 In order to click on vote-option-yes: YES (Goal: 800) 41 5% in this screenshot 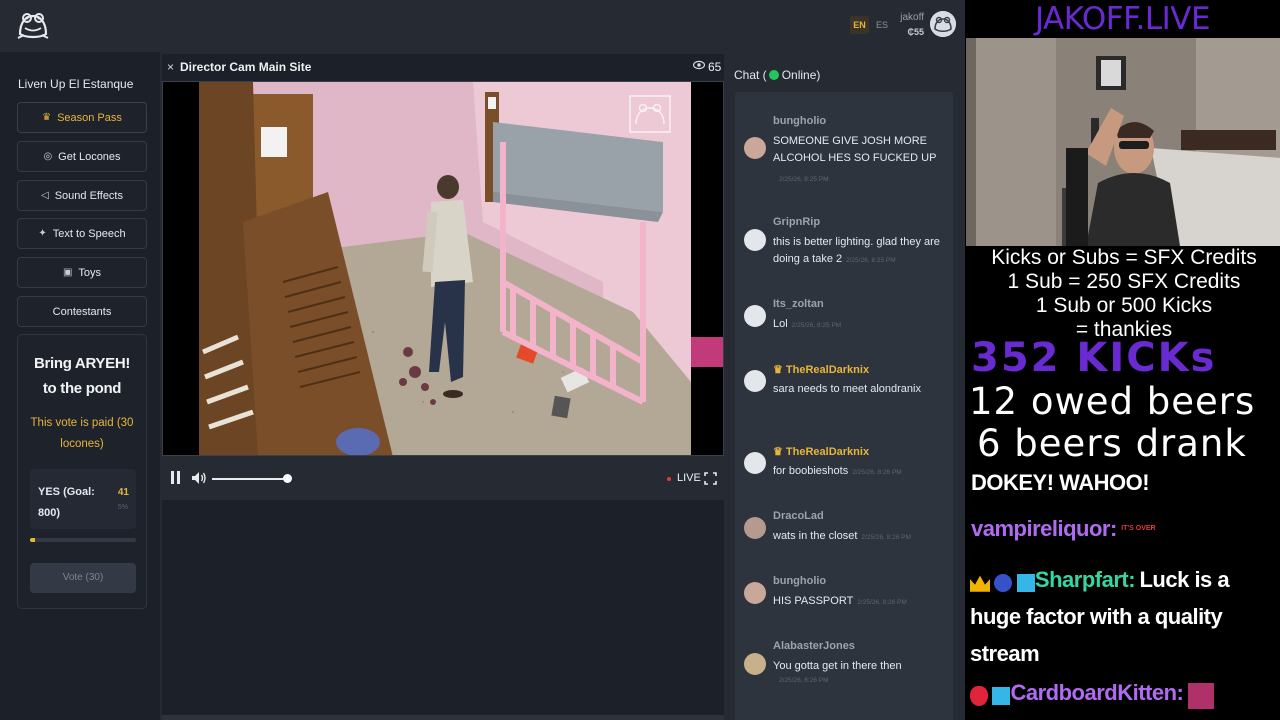, I will do `click(83, 499)`.